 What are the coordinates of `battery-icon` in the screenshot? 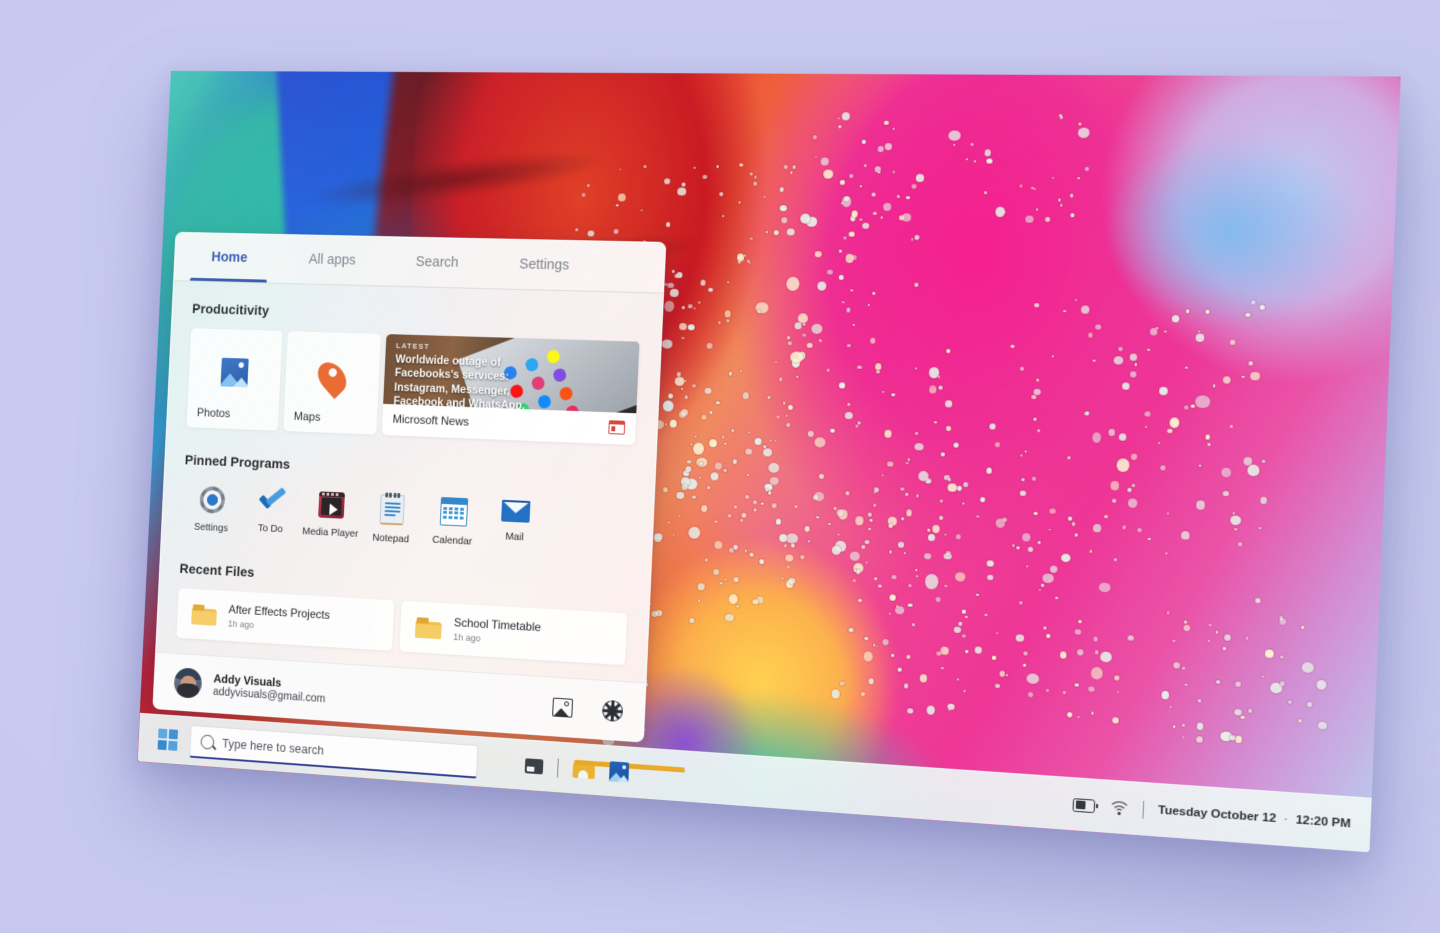 It's located at (1084, 805).